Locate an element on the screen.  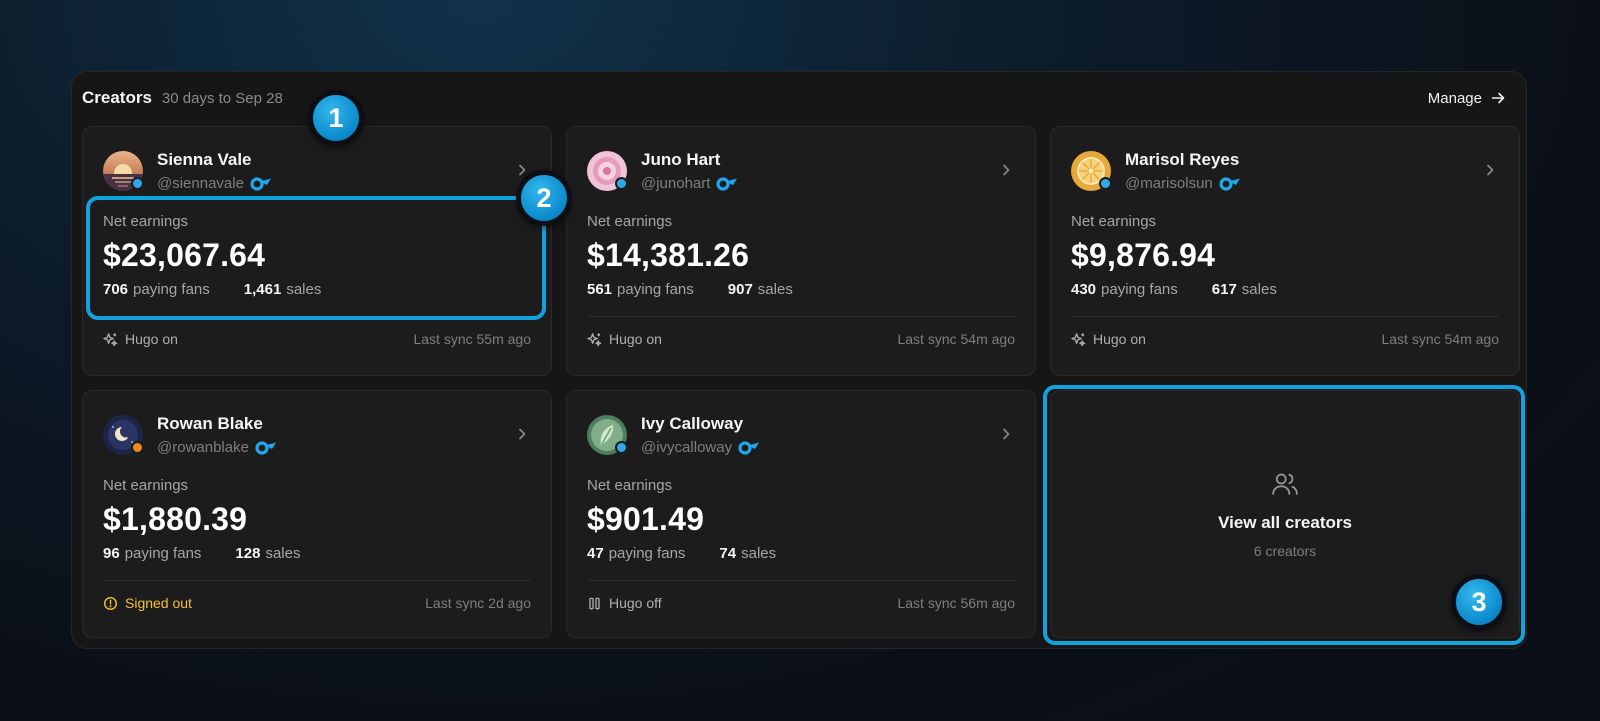
net-earnings-value: $901.49 is located at coordinates (646, 519).